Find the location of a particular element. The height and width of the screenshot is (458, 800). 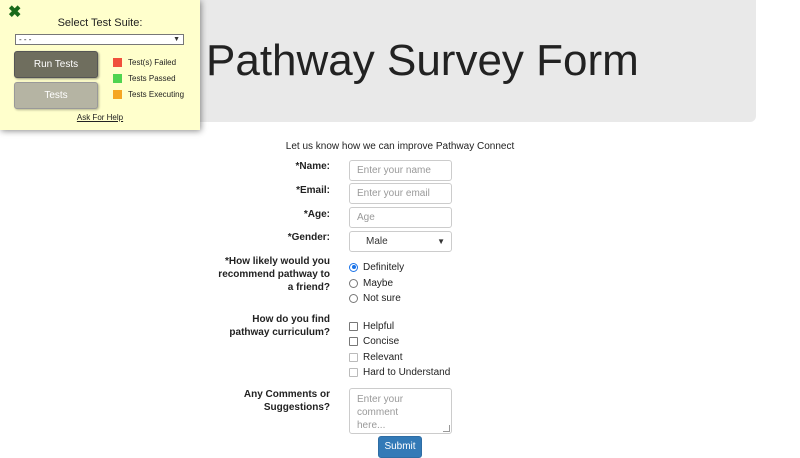

curriculum-option-label: Concise is located at coordinates (381, 341).